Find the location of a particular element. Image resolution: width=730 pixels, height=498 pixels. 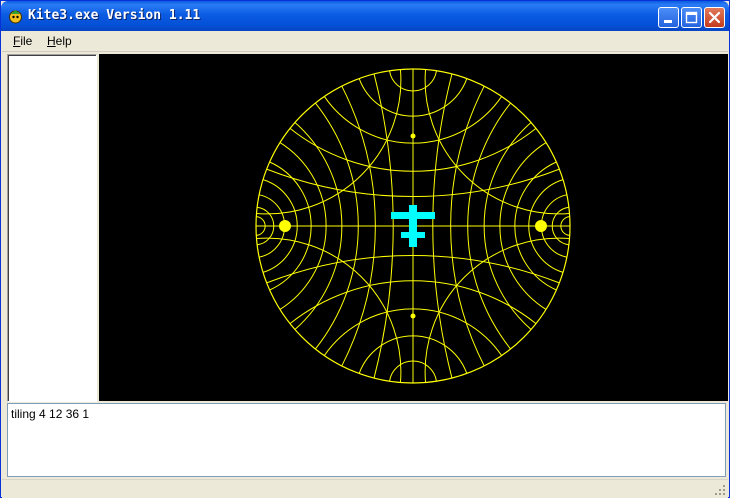

app-icon is located at coordinates (15, 17).